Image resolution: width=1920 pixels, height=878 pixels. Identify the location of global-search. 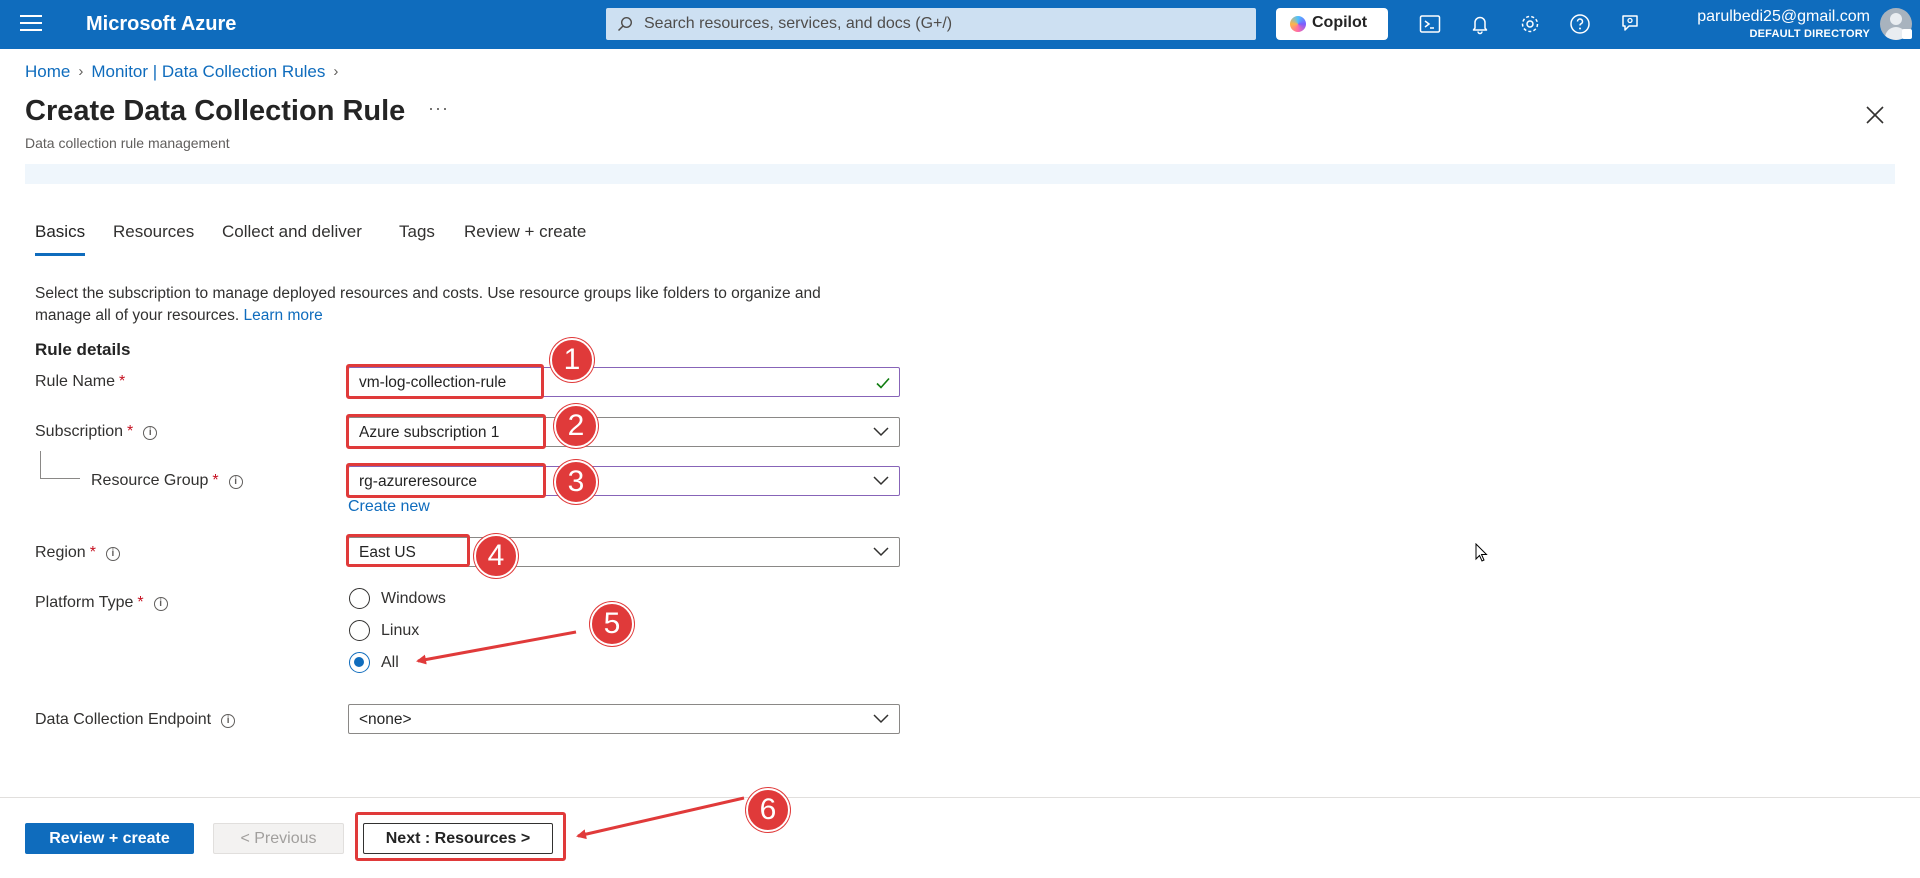
(931, 24).